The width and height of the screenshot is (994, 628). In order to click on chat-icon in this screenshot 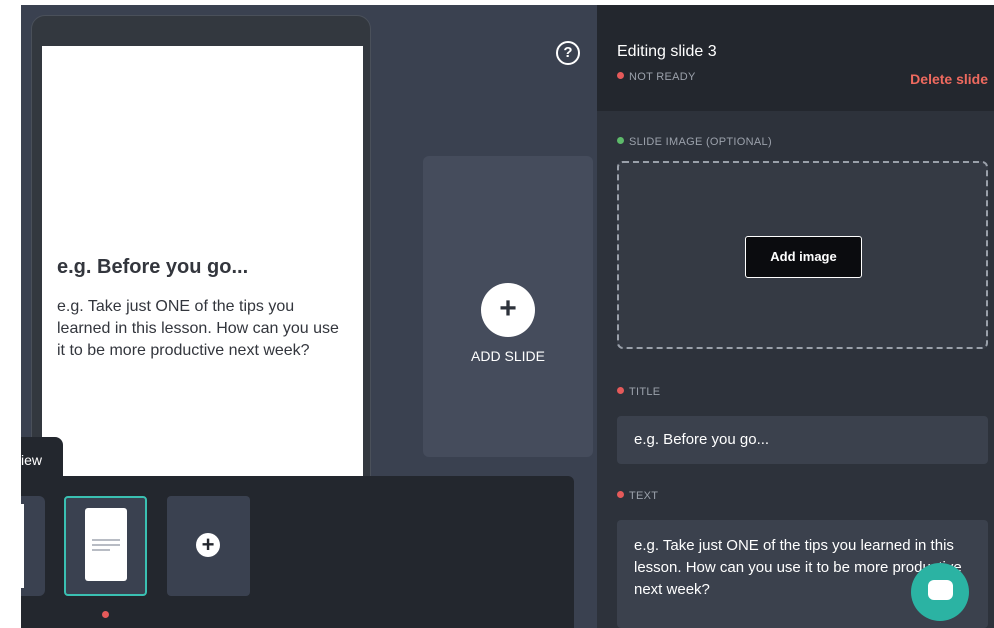, I will do `click(940, 590)`.